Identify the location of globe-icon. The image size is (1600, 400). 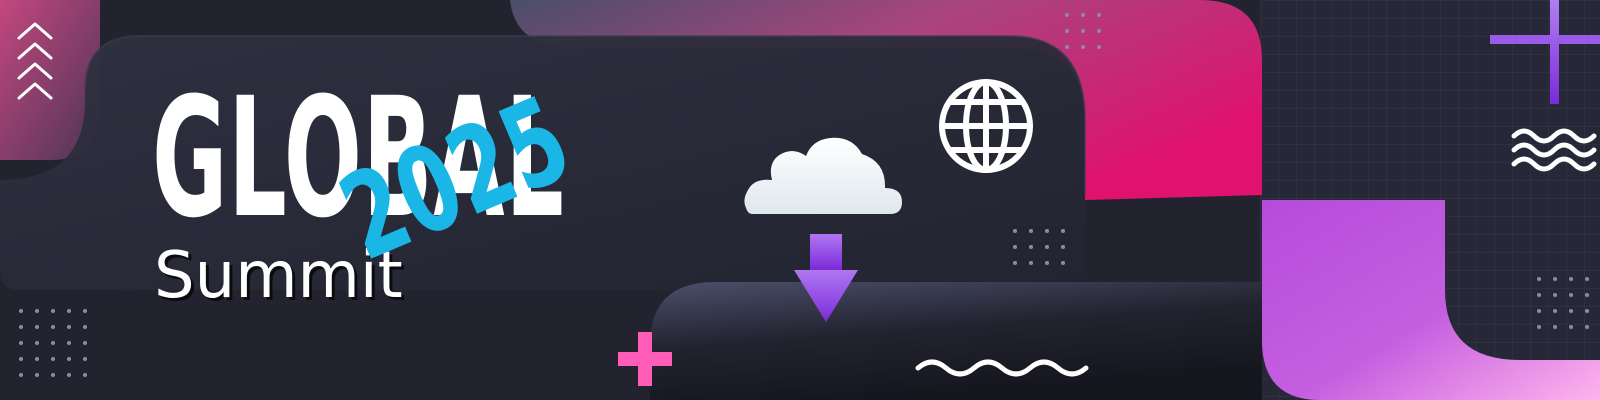
(986, 126).